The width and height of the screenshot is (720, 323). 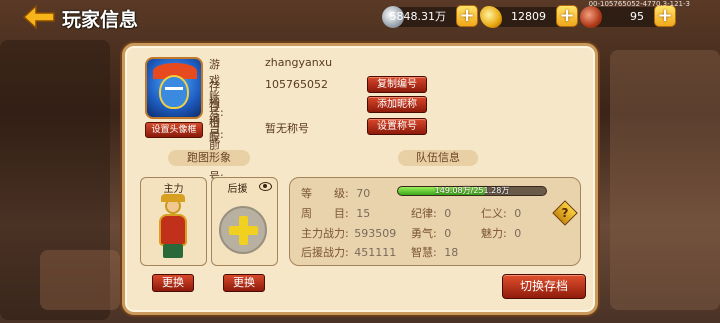 I want to click on gold-value: 12809, so click(x=528, y=16).